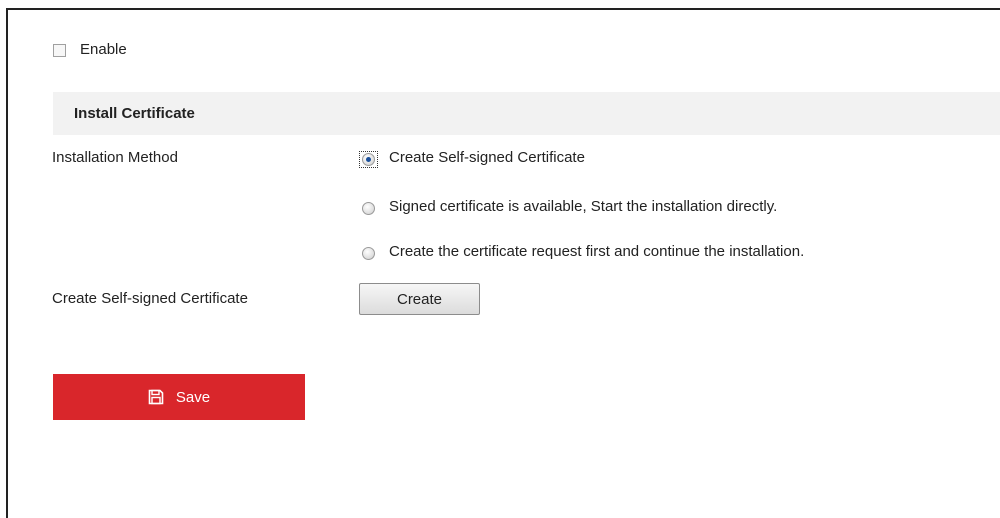 The height and width of the screenshot is (518, 1000). Describe the element at coordinates (487, 157) in the screenshot. I see `radio-create-self-signed-label: Create Self-signed Certificate` at that location.